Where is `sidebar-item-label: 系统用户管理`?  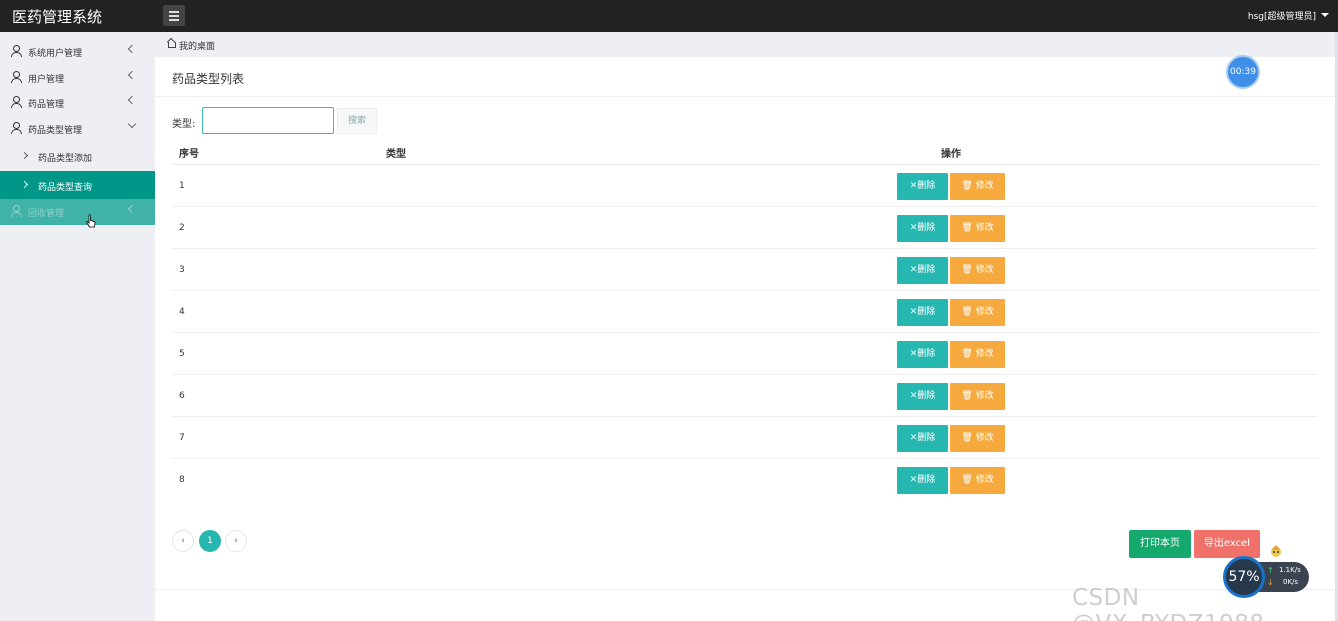 sidebar-item-label: 系统用户管理 is located at coordinates (55, 54).